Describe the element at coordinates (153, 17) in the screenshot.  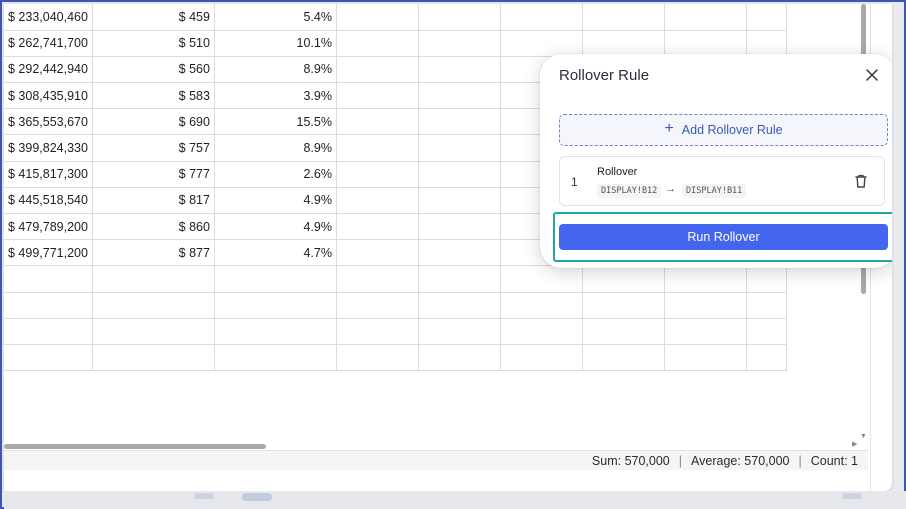
I see `grid-cell: $ 459` at that location.